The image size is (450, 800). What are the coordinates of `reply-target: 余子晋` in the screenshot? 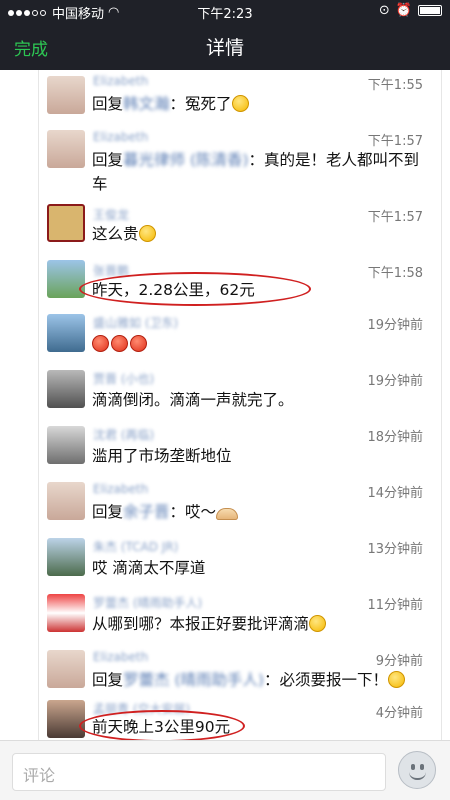 It's located at (146, 512).